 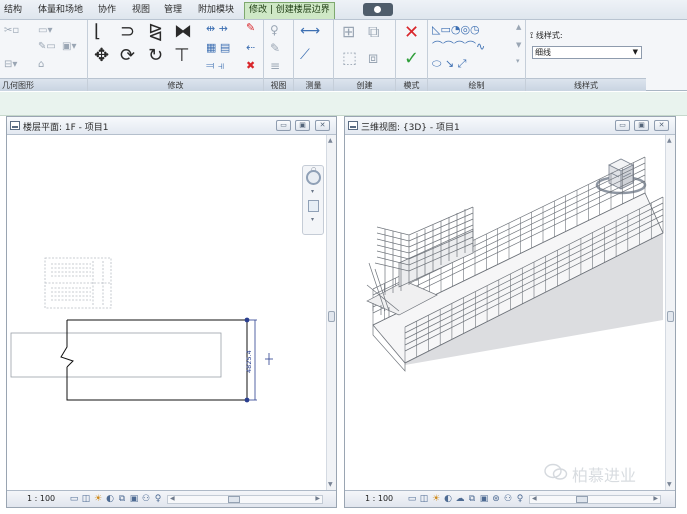 I want to click on wall-joins-icon: ⊟▾, so click(x=10, y=65).